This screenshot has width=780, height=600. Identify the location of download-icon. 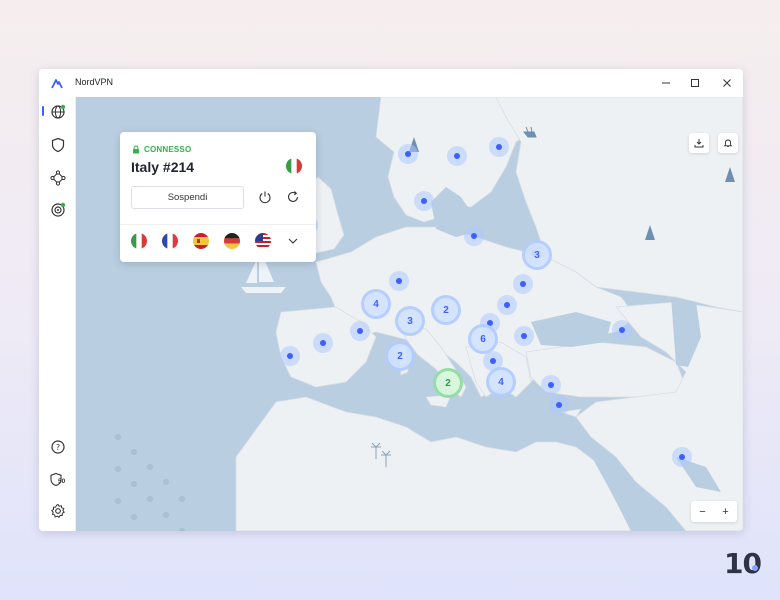
(699, 143).